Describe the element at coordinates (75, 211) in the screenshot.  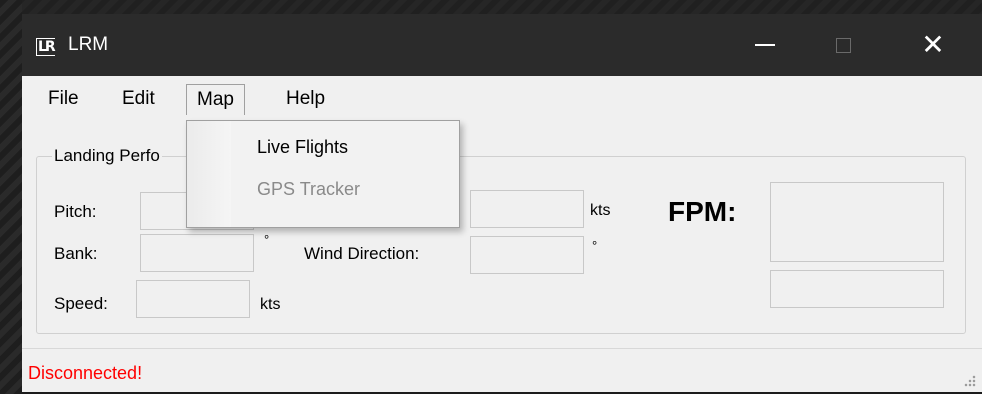
I see `pitch-label: Pitch:` at that location.